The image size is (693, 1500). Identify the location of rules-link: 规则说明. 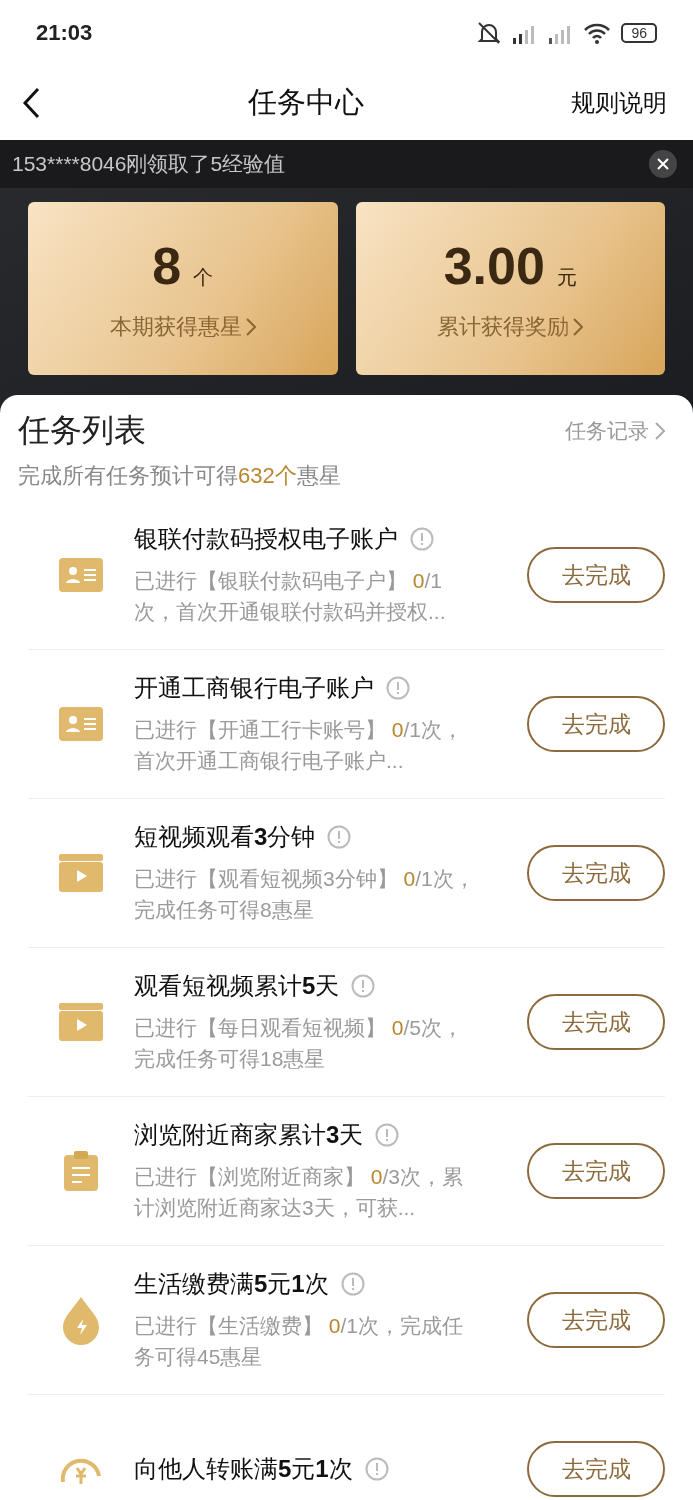
(619, 103).